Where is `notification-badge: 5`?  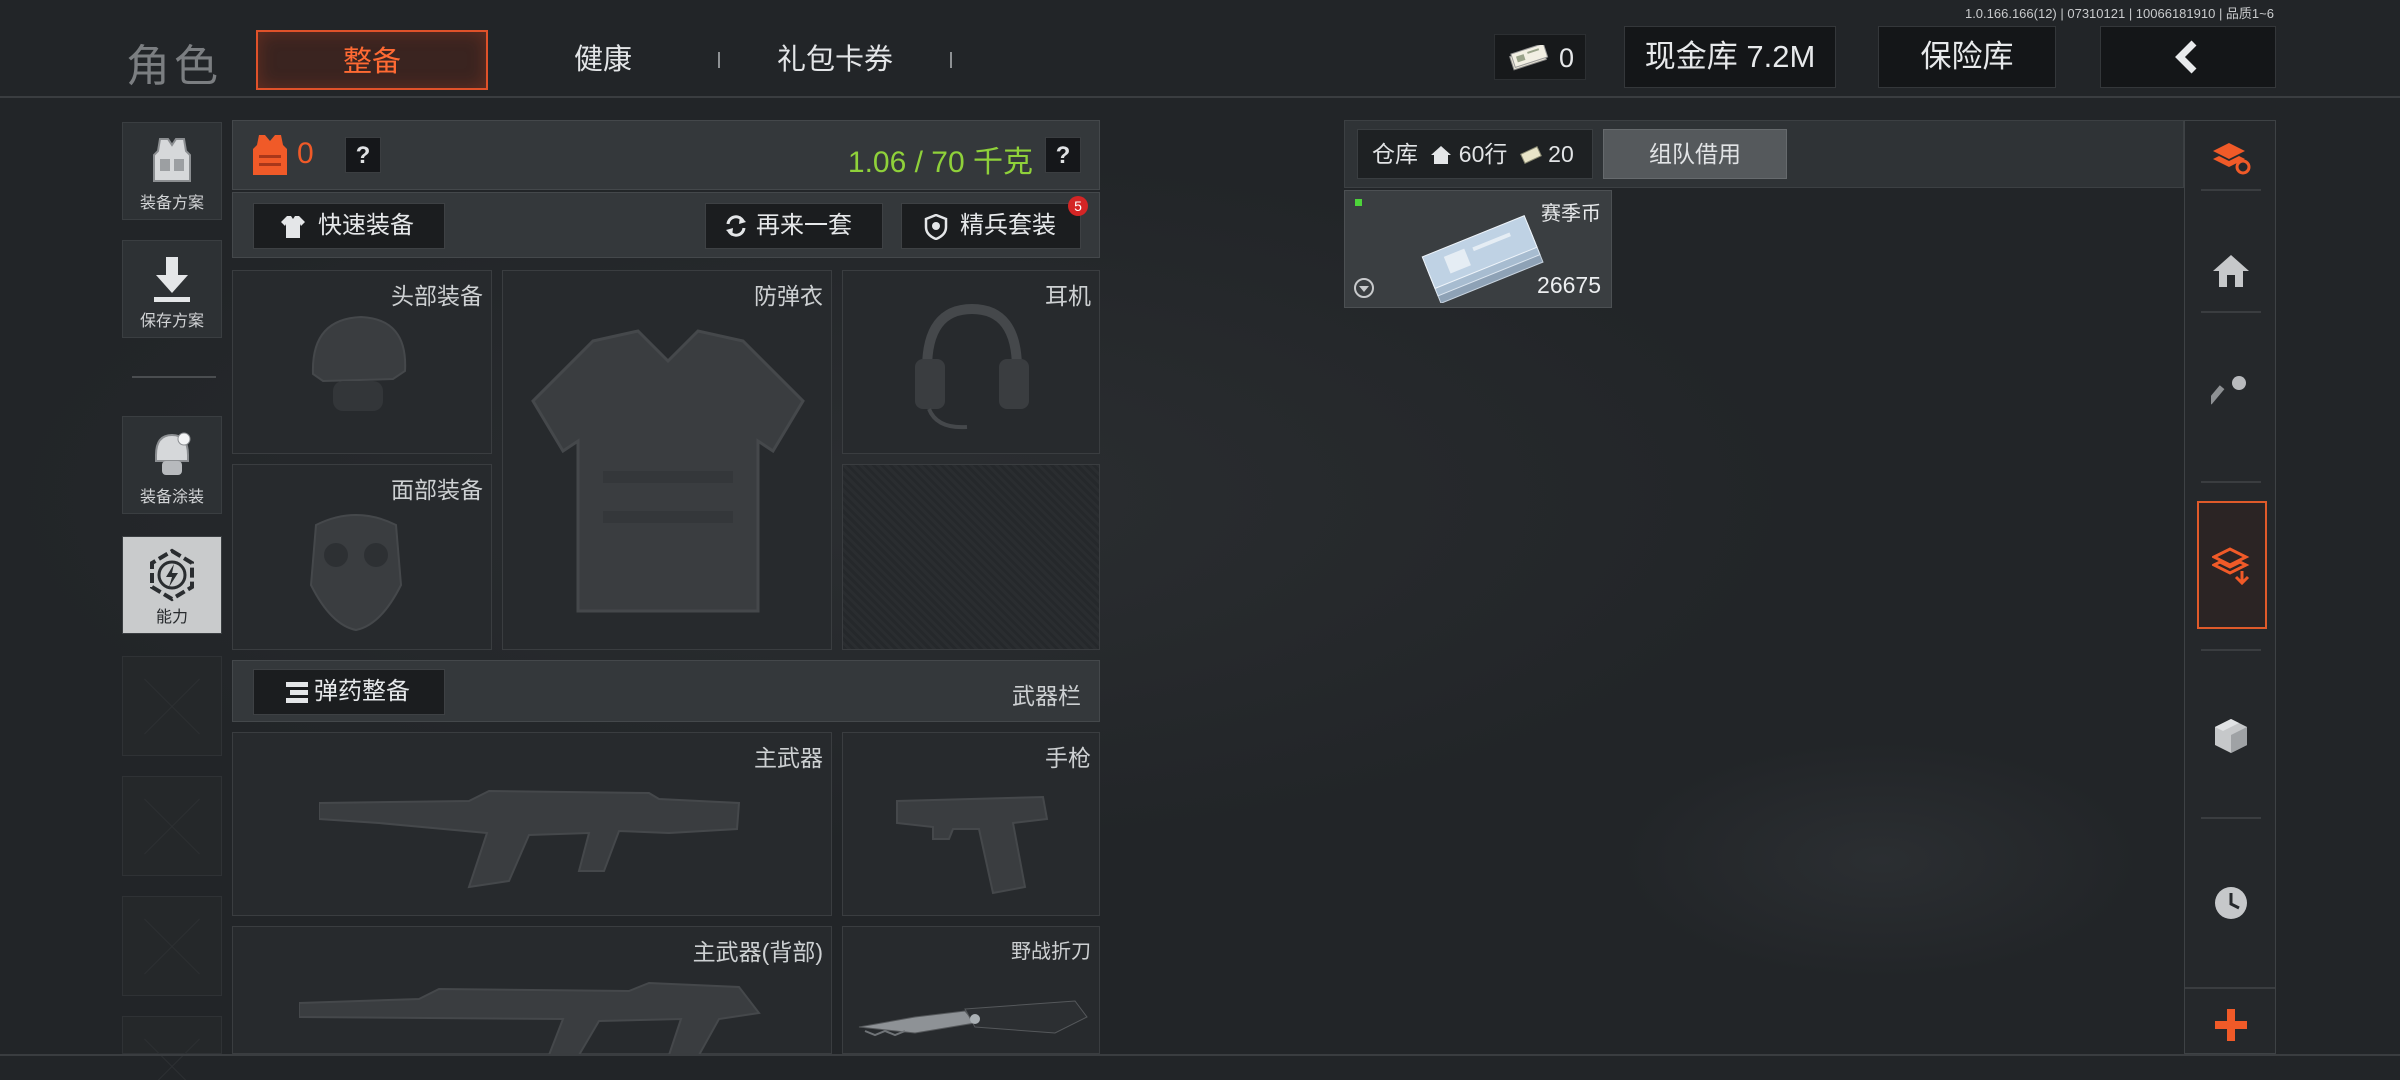 notification-badge: 5 is located at coordinates (1078, 206).